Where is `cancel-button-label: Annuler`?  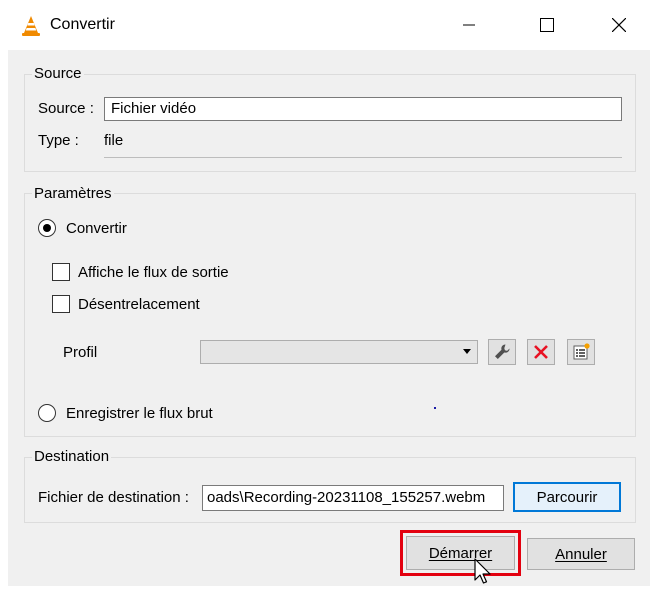 cancel-button-label: Annuler is located at coordinates (581, 554).